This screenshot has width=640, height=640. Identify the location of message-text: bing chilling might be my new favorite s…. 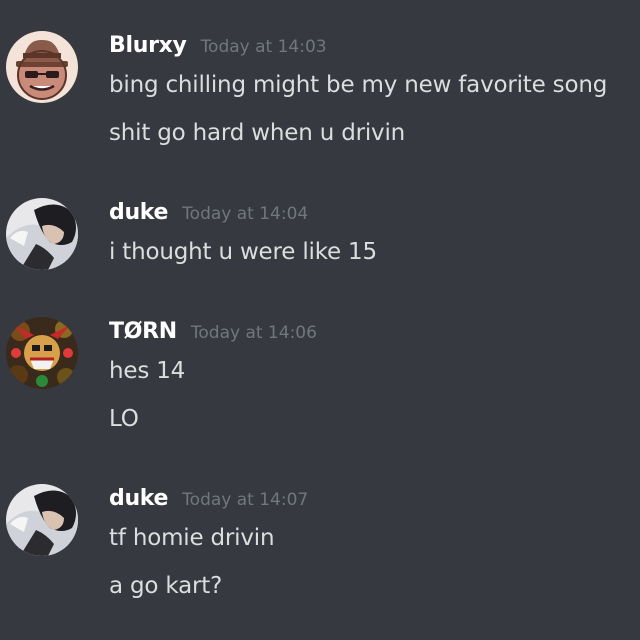
(358, 85).